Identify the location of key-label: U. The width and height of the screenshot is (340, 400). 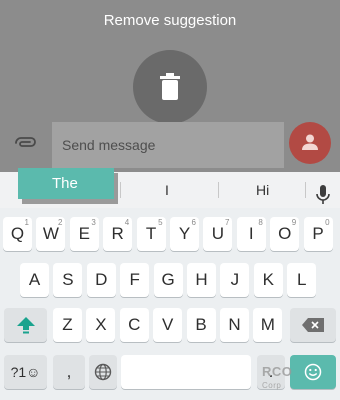
(218, 233).